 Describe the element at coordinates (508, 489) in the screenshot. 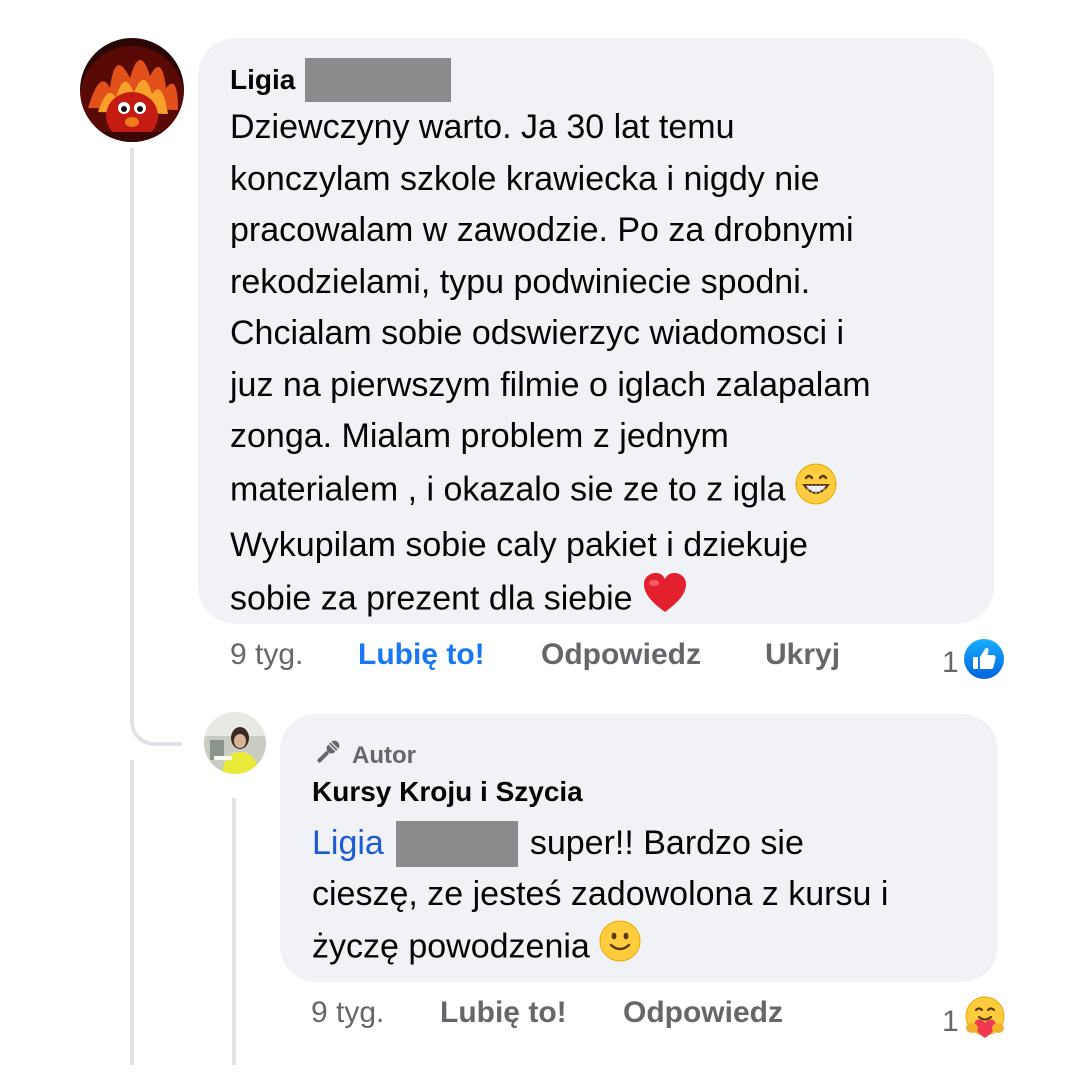

I see `comment-line-text: materialem , i okazalo sie ze to z igla` at that location.